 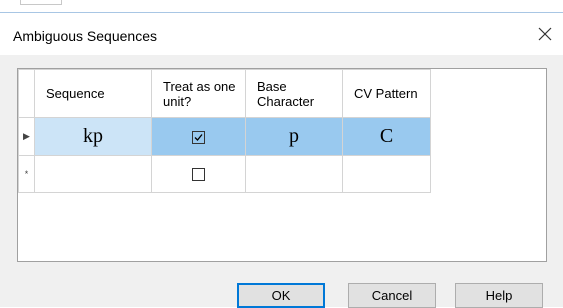 I want to click on close-icon, so click(x=545, y=34).